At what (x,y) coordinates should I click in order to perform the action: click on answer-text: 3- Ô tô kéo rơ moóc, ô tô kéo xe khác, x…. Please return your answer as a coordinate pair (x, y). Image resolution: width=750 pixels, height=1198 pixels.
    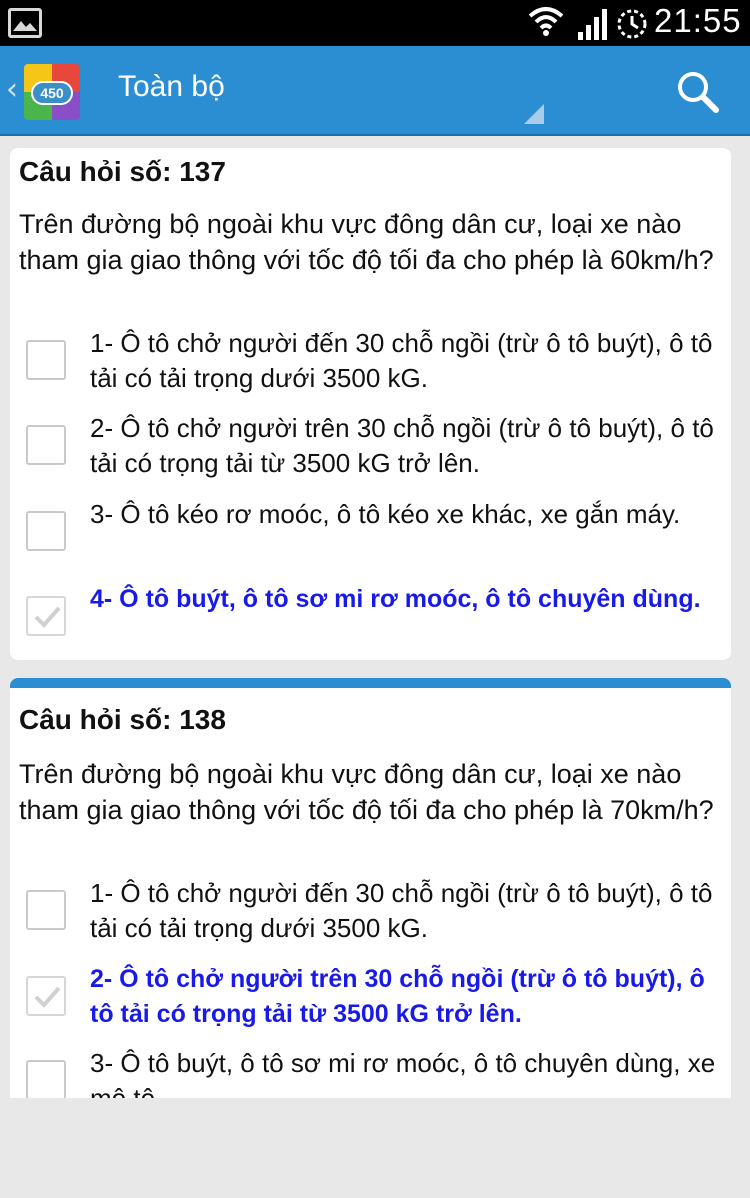
    Looking at the image, I should click on (385, 514).